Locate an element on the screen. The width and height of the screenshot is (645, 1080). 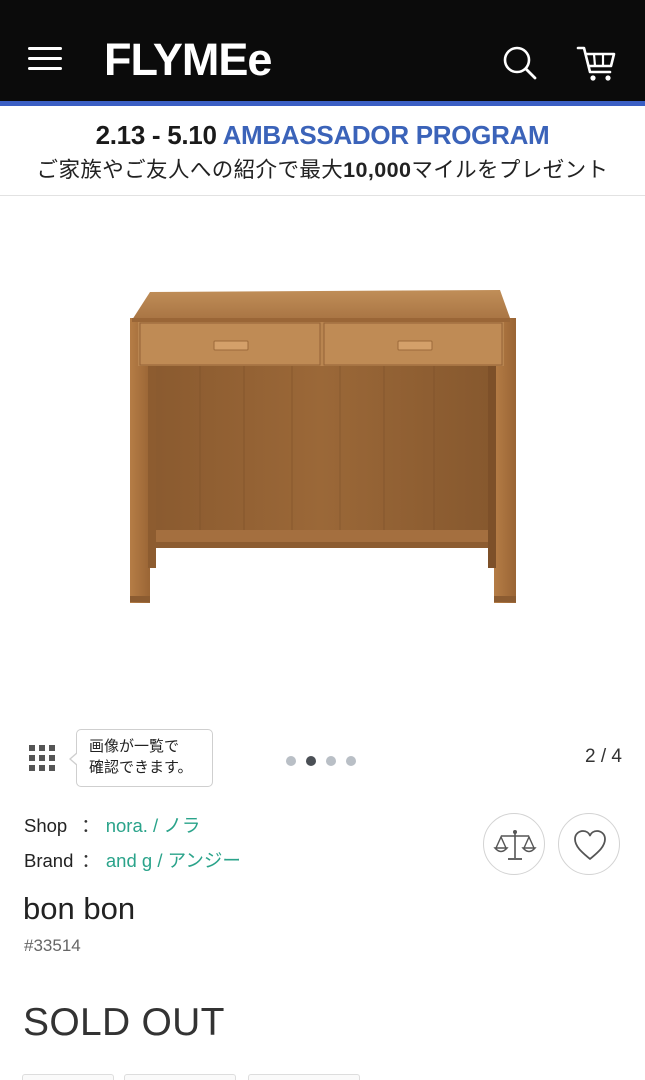
site-logo: FLYMEe is located at coordinates (188, 60).